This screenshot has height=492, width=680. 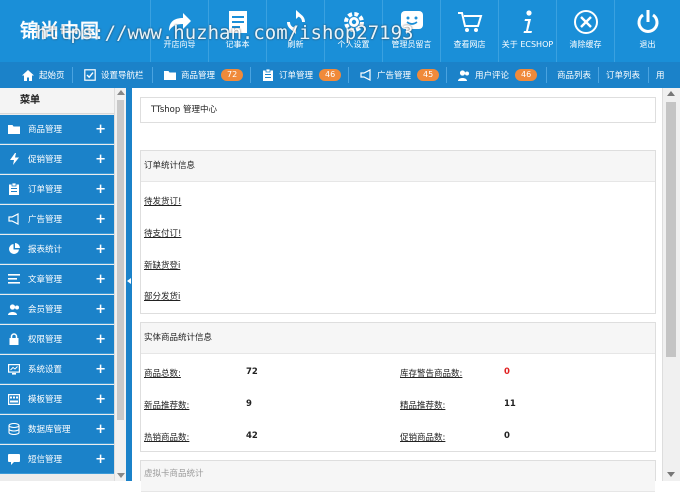 I want to click on monitor-icon, so click(x=14, y=369).